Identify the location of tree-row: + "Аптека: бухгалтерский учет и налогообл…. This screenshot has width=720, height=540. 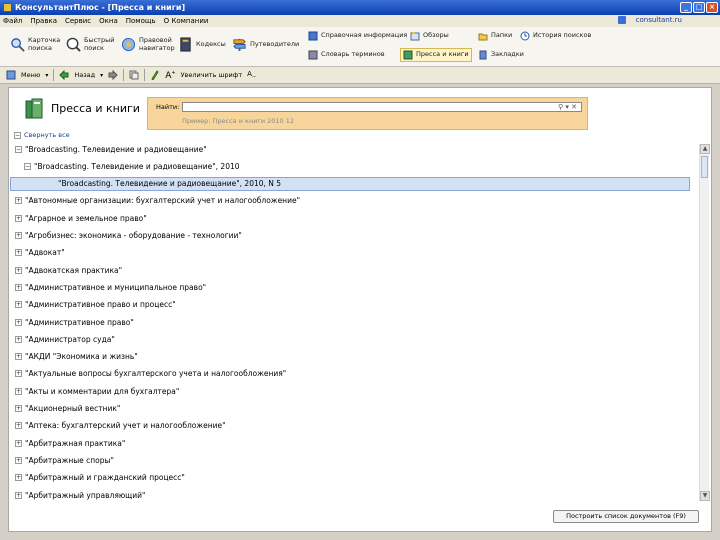
(350, 426).